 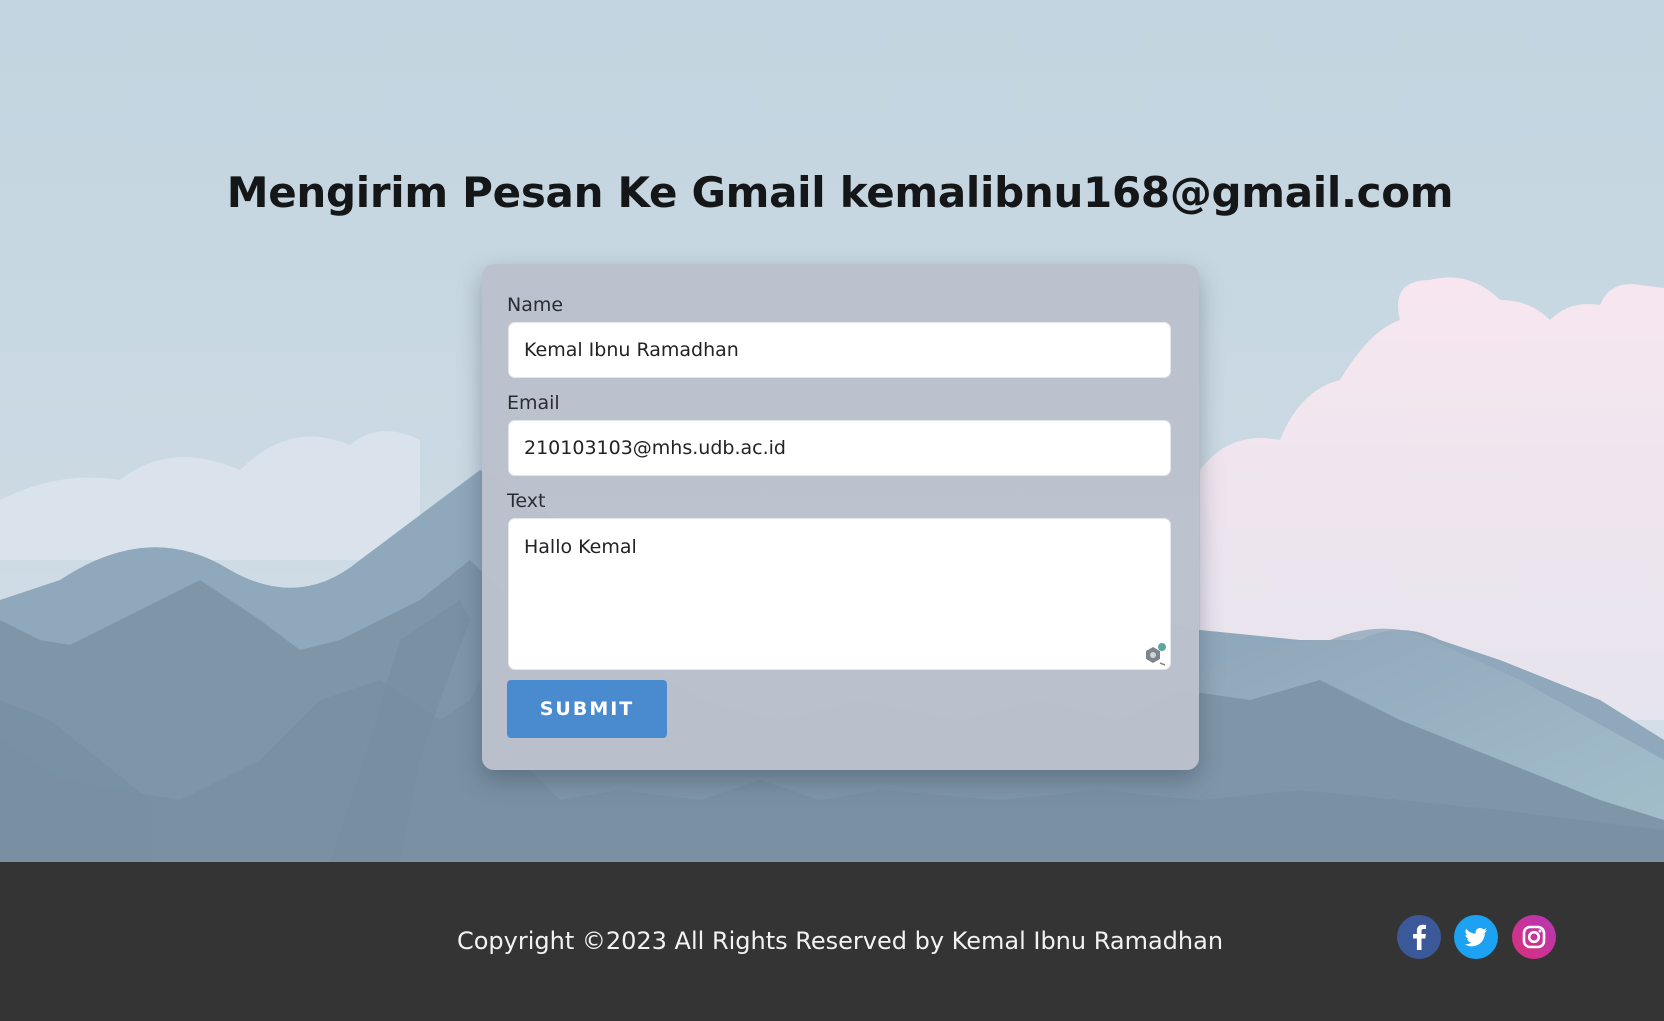 What do you see at coordinates (535, 305) in the screenshot?
I see `name-label: Name` at bounding box center [535, 305].